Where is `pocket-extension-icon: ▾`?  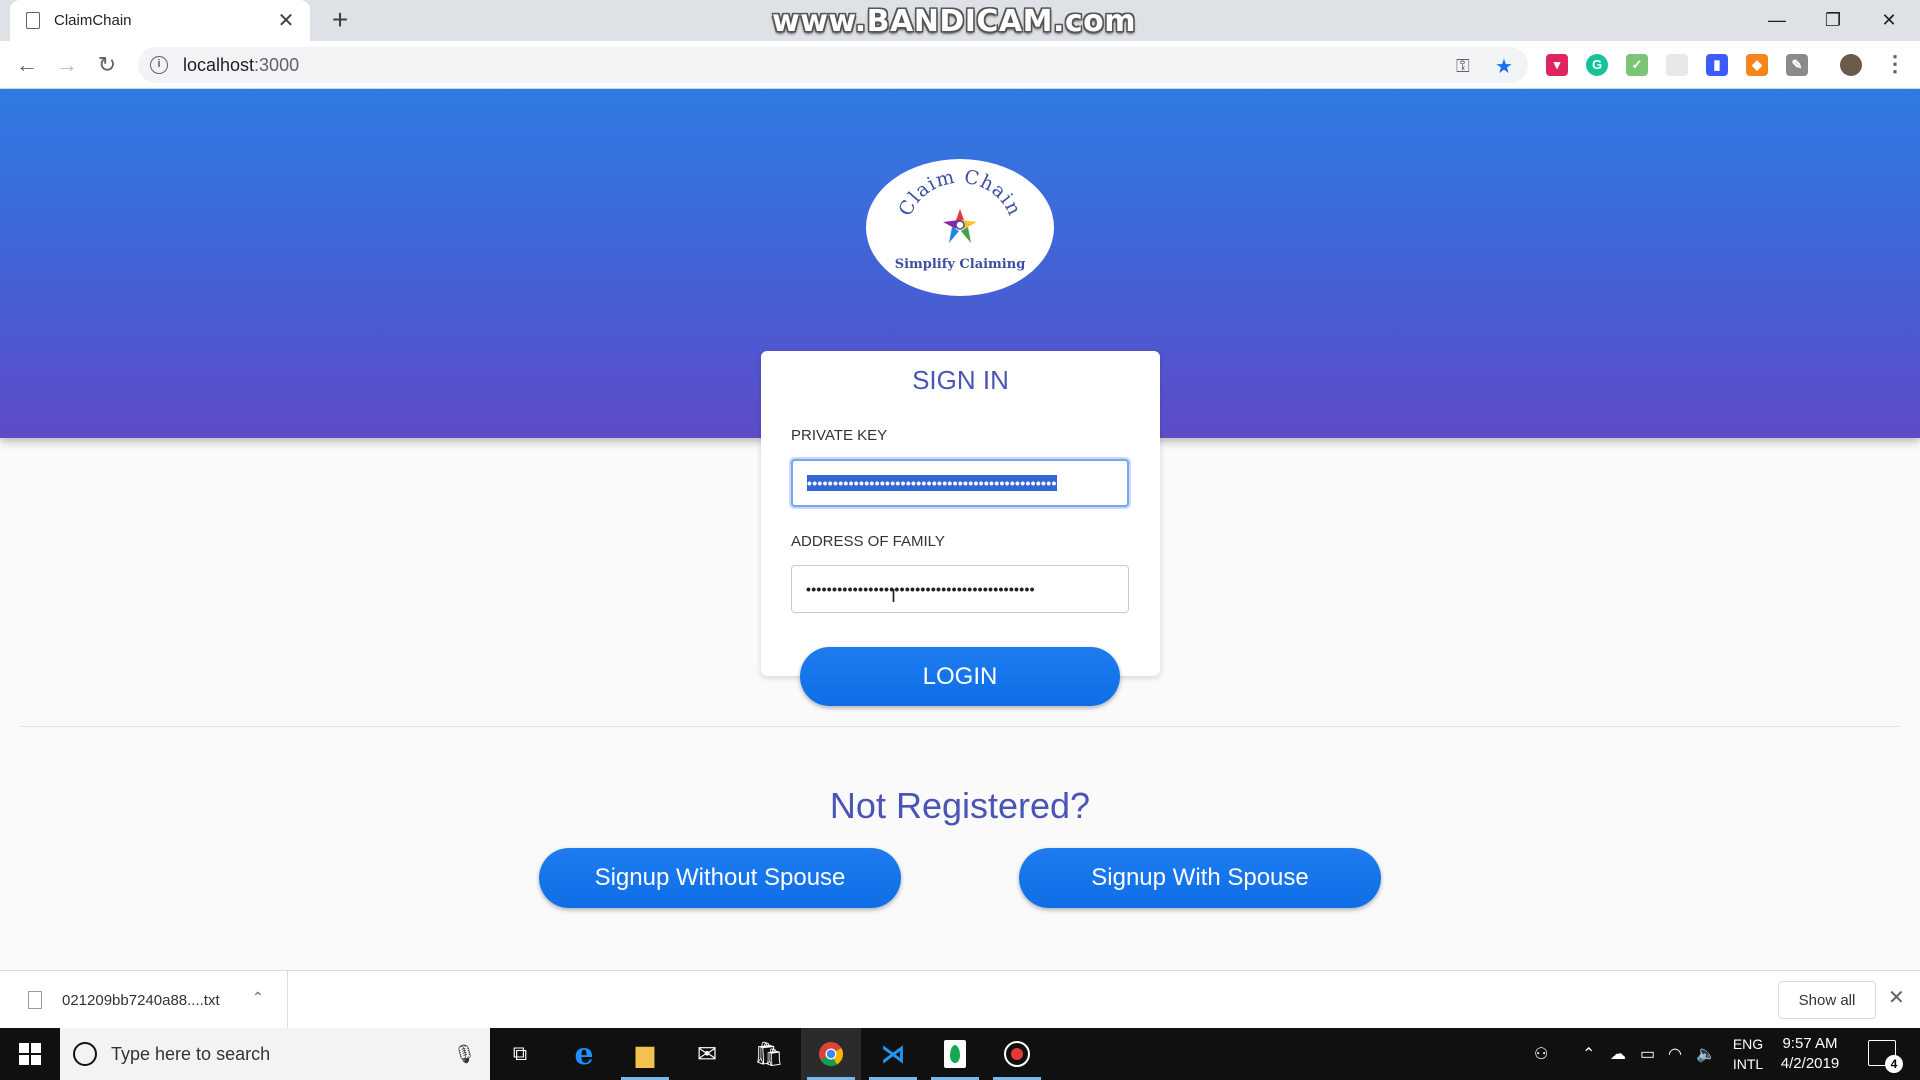 pocket-extension-icon: ▾ is located at coordinates (1557, 65).